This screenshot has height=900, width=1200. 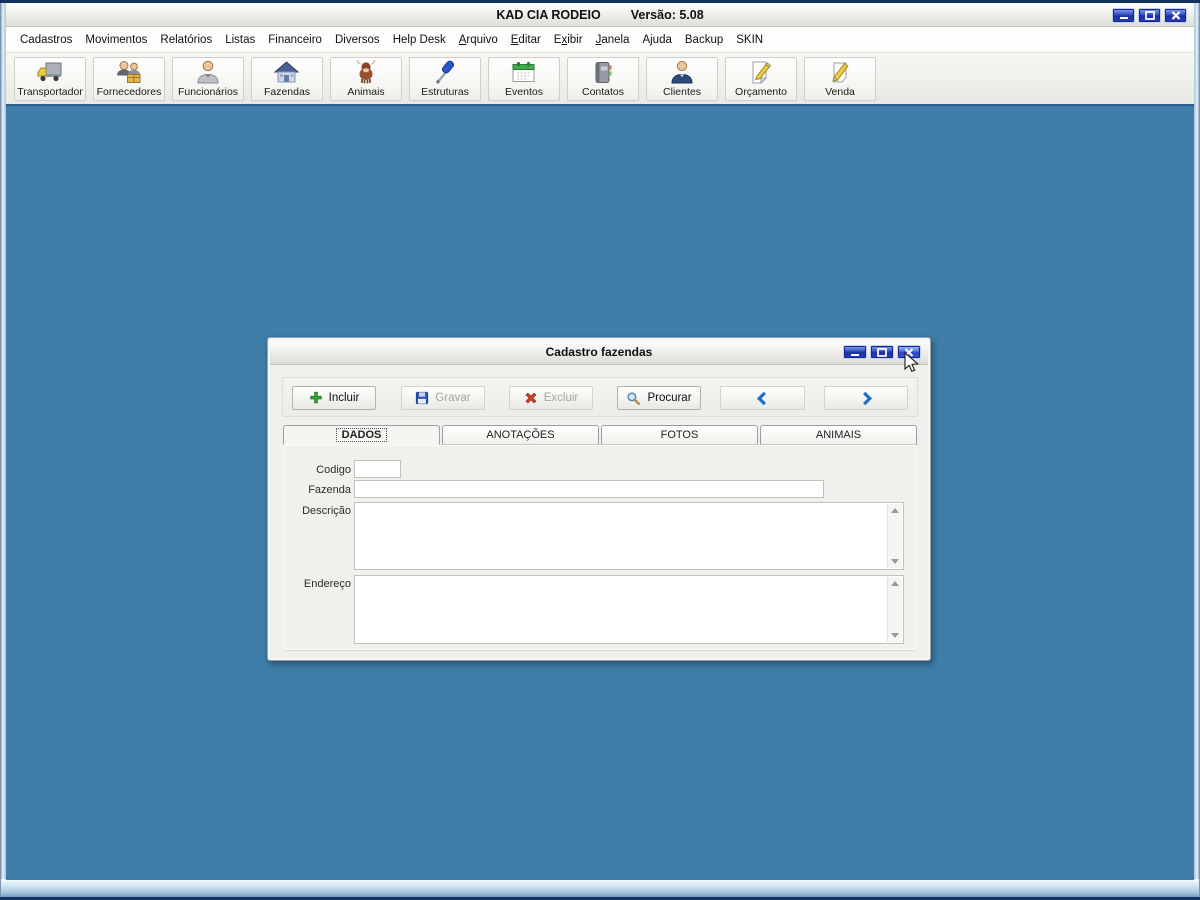 What do you see at coordinates (600, 397) in the screenshot?
I see `dialog-button-panel: Incluir Gravar Excluir Procurar` at bounding box center [600, 397].